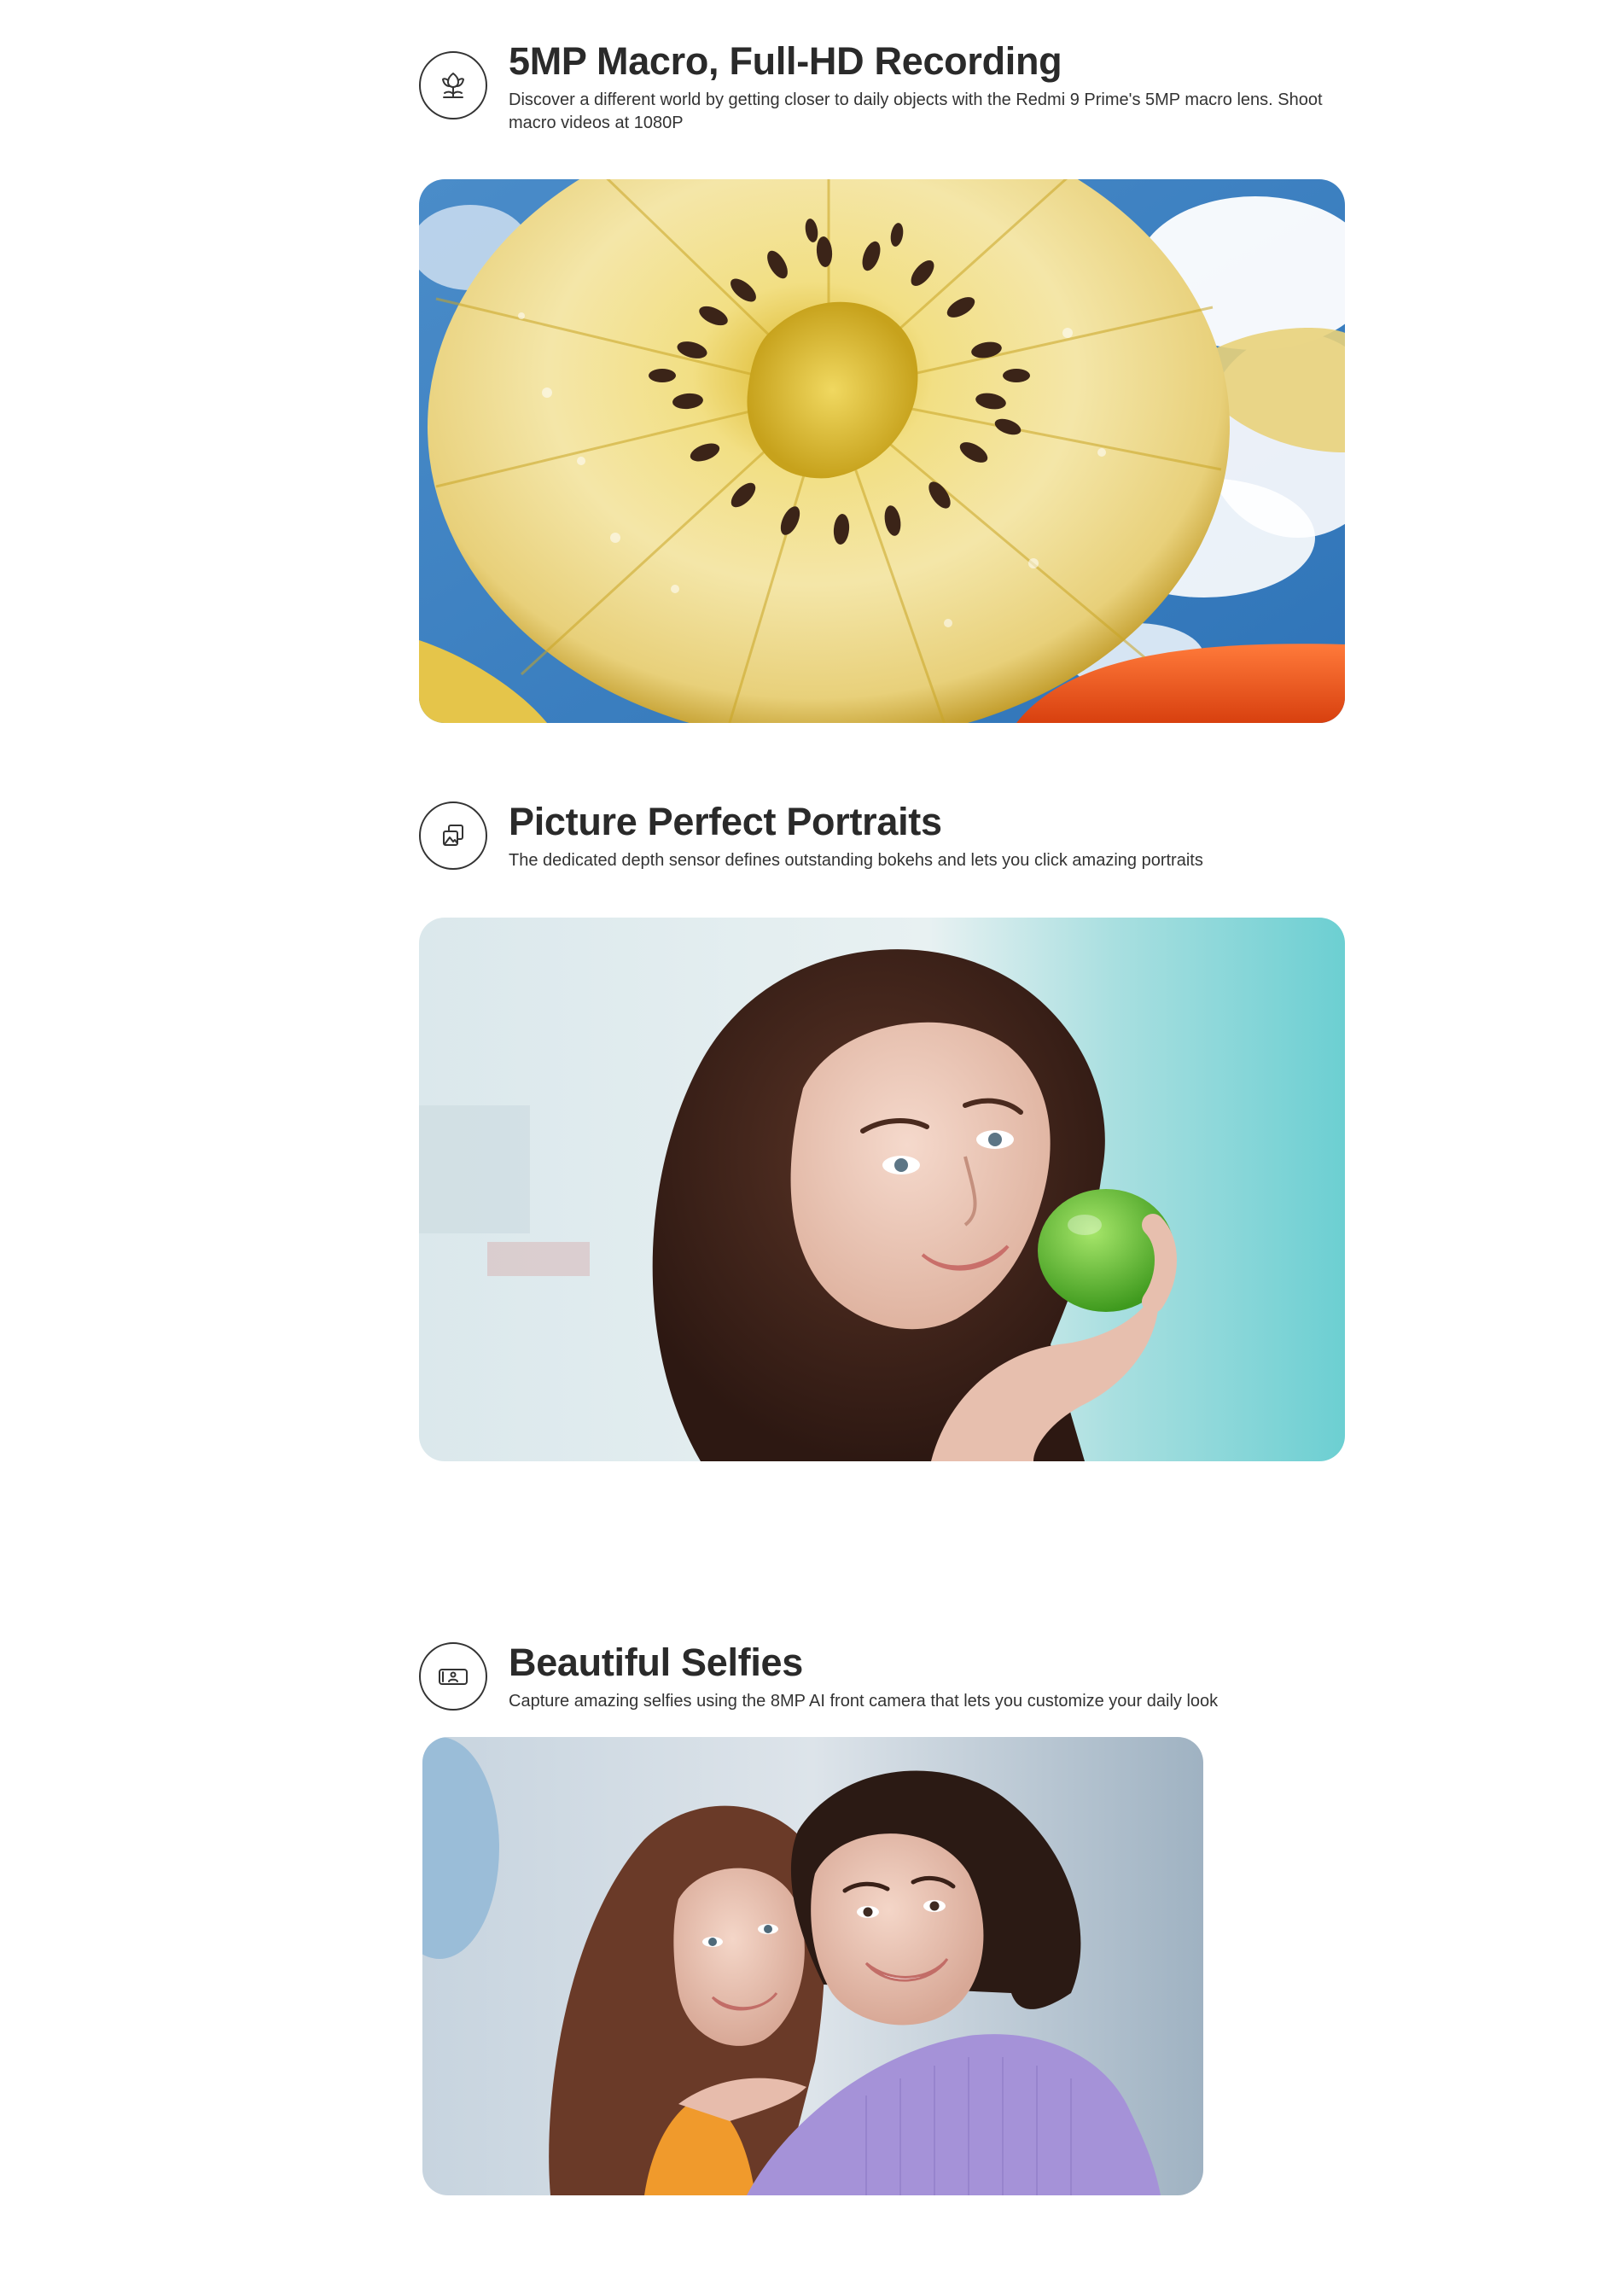 This screenshot has height=2279, width=1624. Describe the element at coordinates (453, 85) in the screenshot. I see `flower-icon` at that location.